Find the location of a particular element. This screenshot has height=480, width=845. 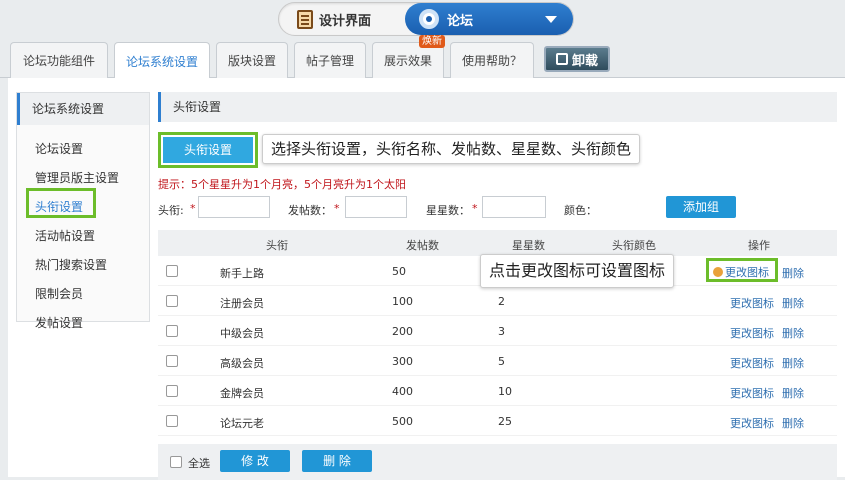

tab-display-effect: 展示效果 焕新 is located at coordinates (408, 56).